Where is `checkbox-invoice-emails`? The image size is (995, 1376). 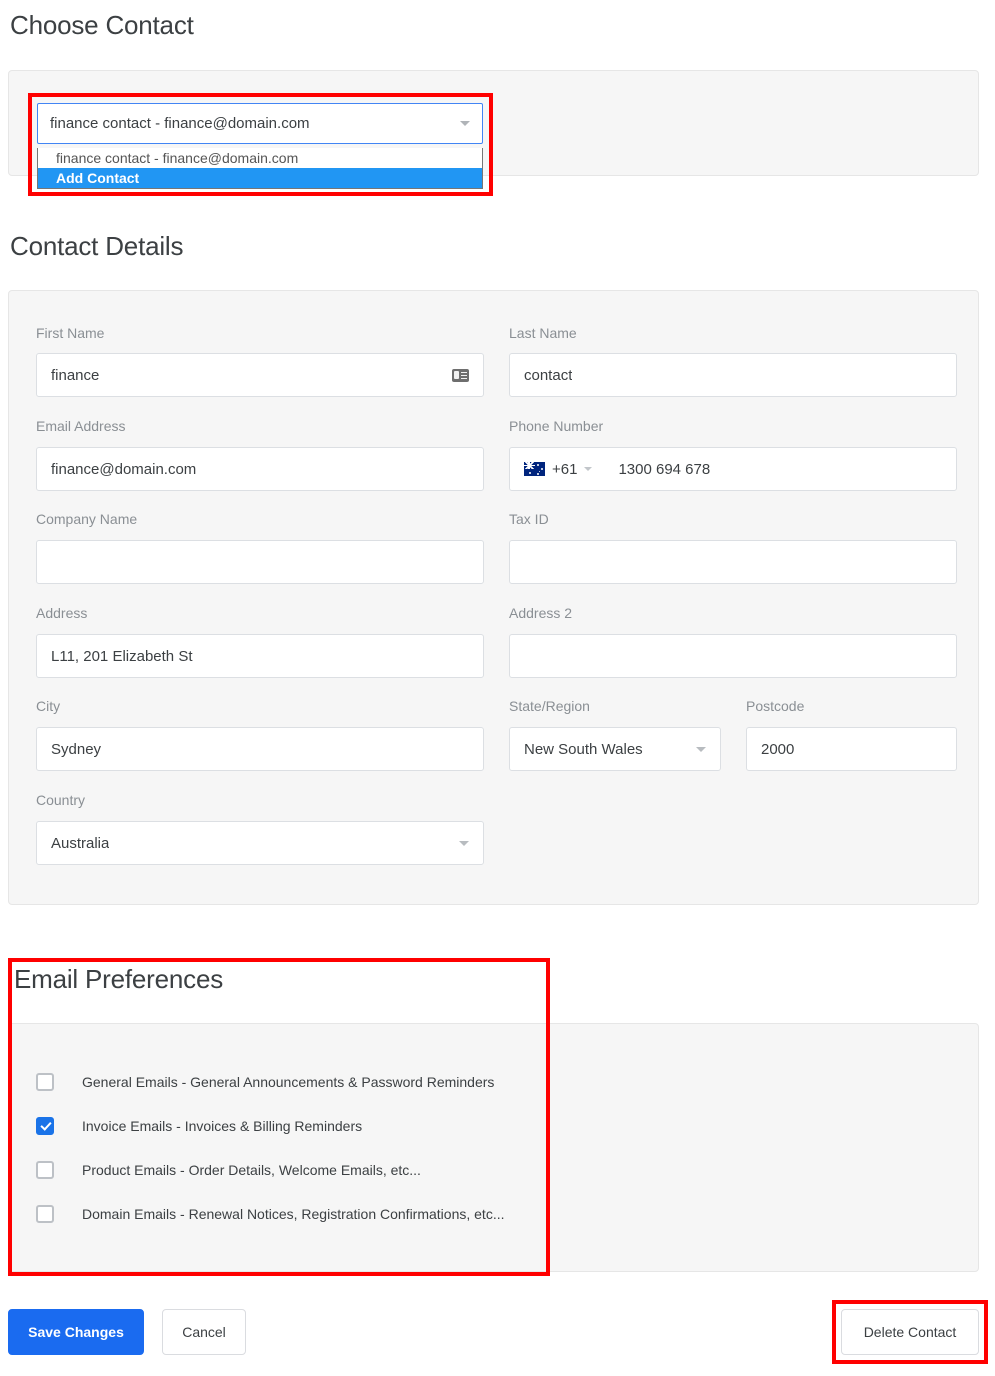
checkbox-invoice-emails is located at coordinates (45, 1126).